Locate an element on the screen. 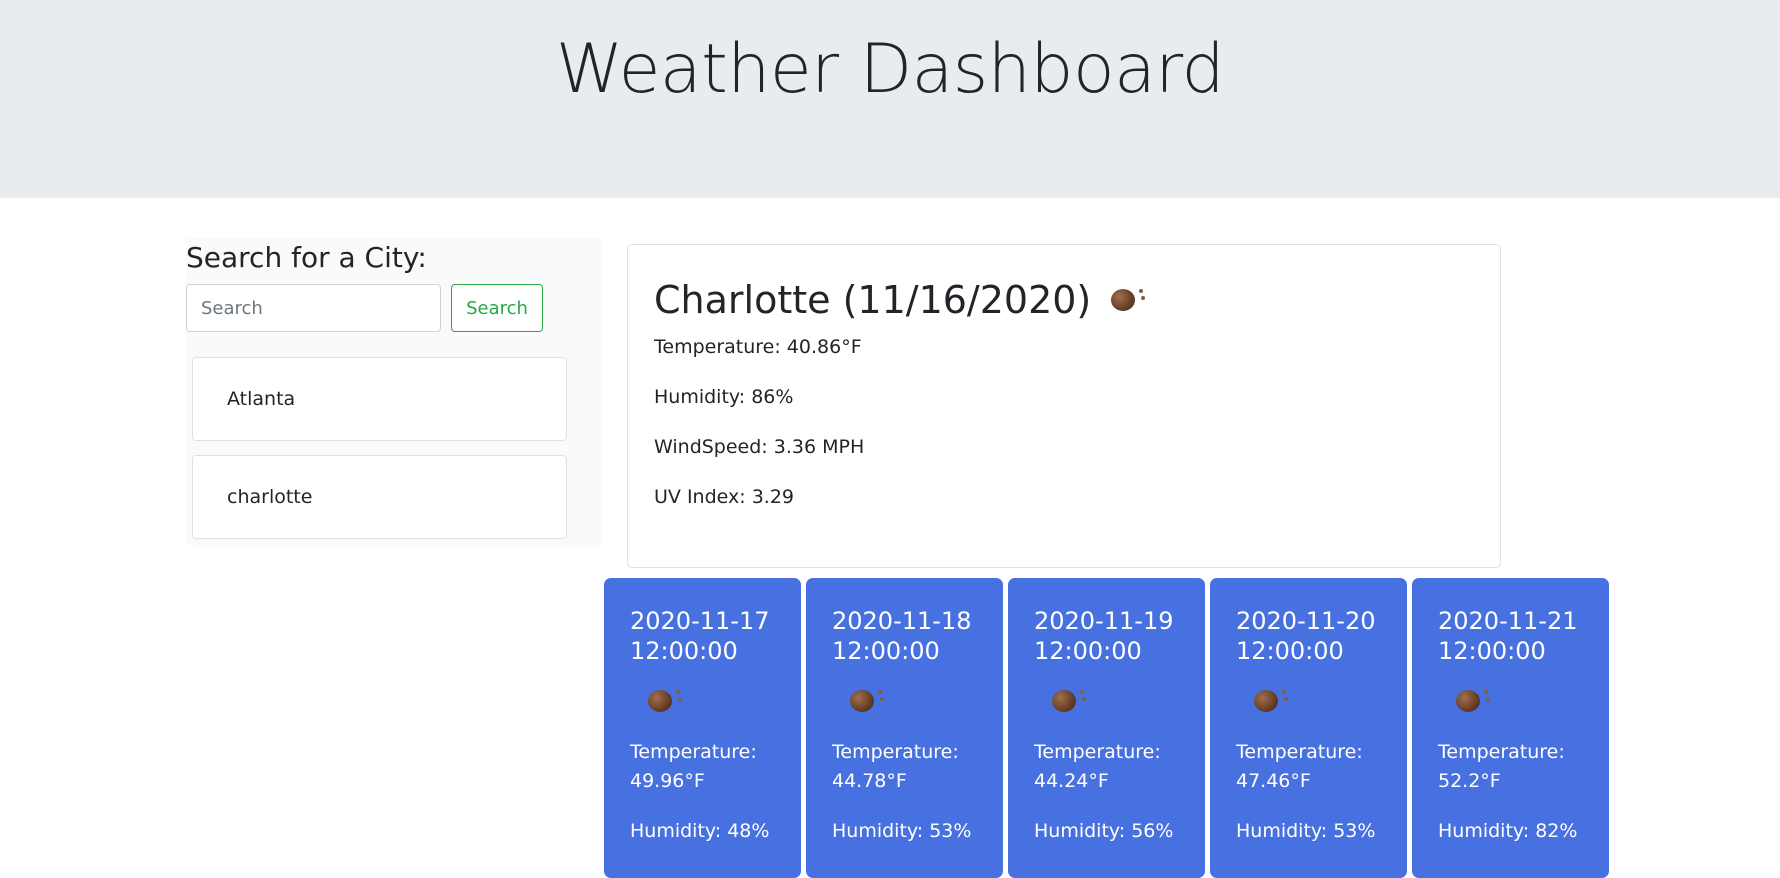 This screenshot has width=1780, height=878. forecast-temperature-value: 49.96°F is located at coordinates (667, 781).